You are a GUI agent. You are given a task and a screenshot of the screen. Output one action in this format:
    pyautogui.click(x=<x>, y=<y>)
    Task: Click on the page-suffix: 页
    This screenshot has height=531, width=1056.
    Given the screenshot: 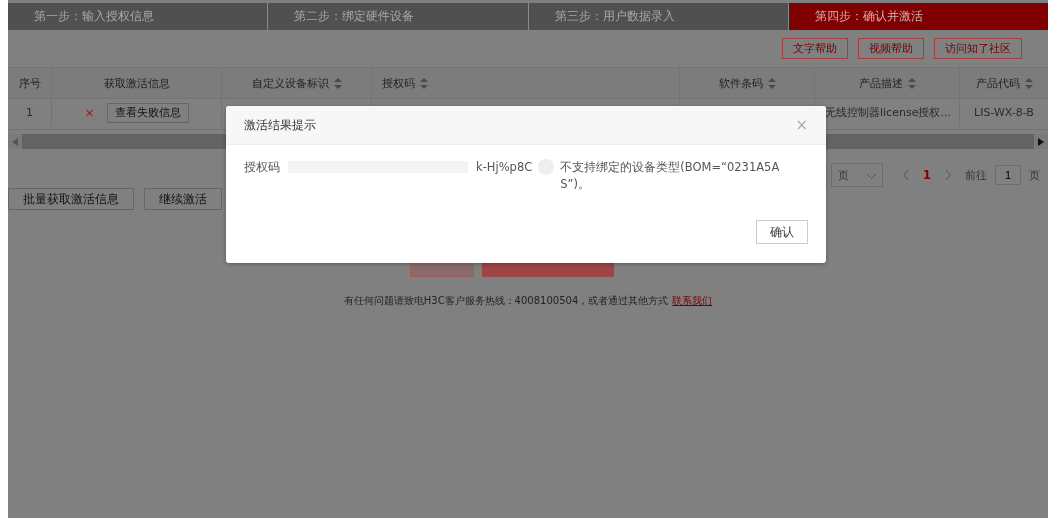 What is the action you would take?
    pyautogui.click(x=1034, y=175)
    